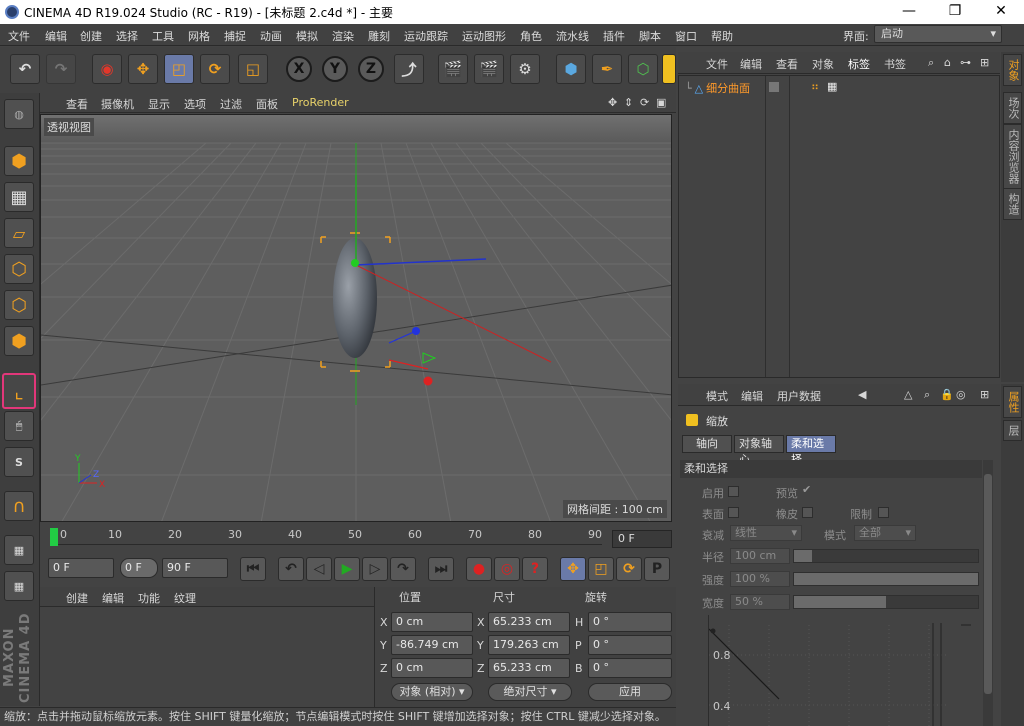 Image resolution: width=1024 pixels, height=726 pixels. Describe the element at coordinates (525, 69) in the screenshot. I see `render-settings-button: ⚙` at that location.